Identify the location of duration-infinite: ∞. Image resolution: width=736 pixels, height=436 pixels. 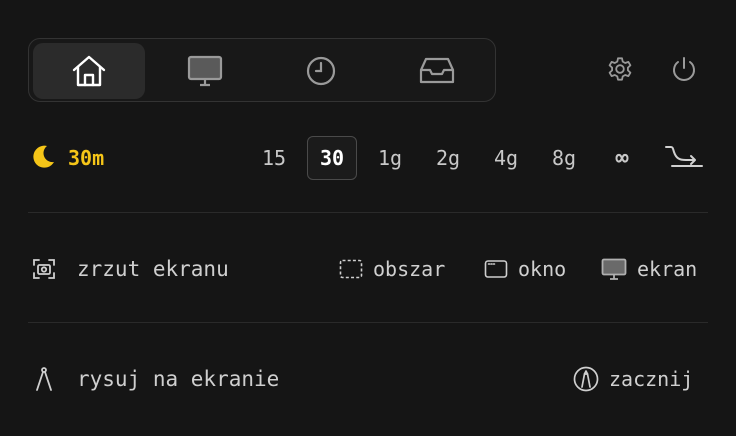
(622, 158).